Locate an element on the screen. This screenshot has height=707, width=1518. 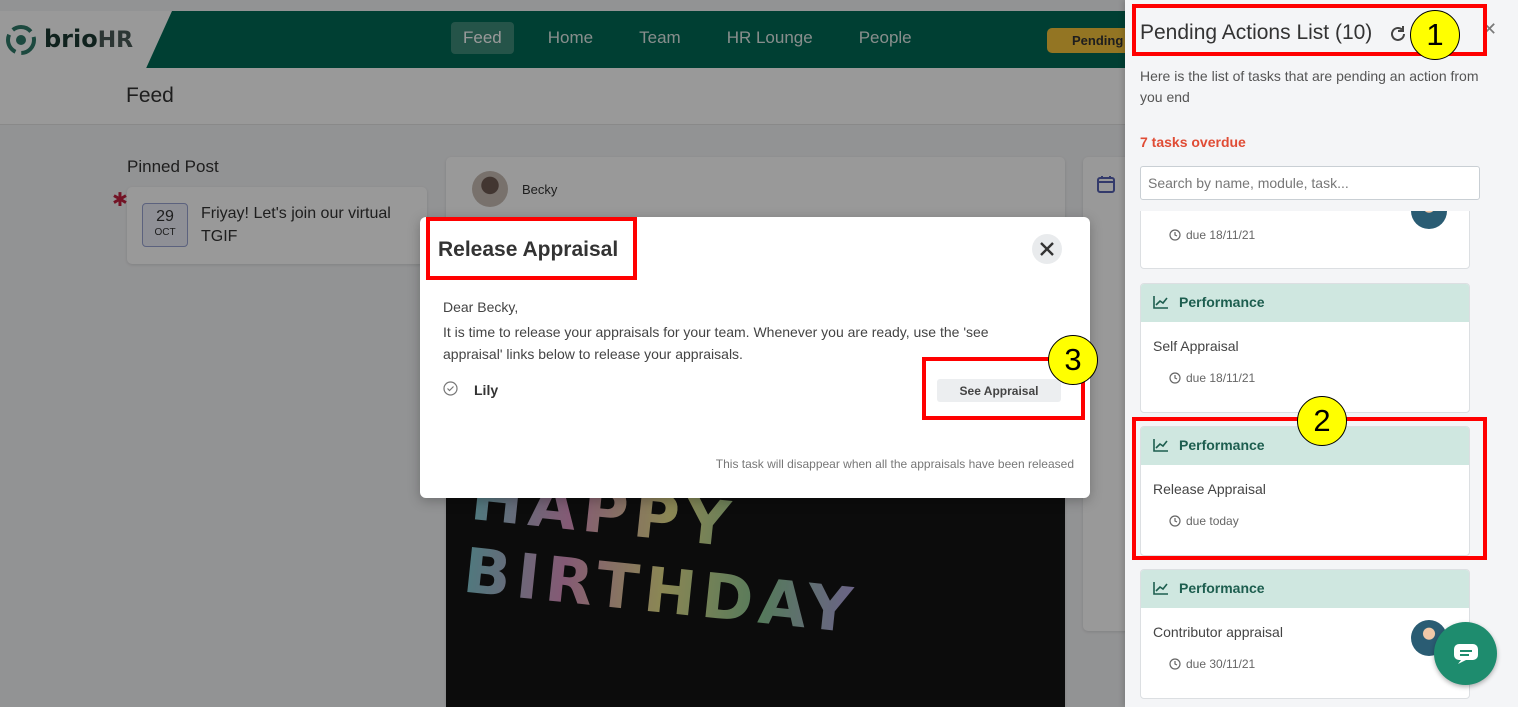
close-icon is located at coordinates (1047, 249).